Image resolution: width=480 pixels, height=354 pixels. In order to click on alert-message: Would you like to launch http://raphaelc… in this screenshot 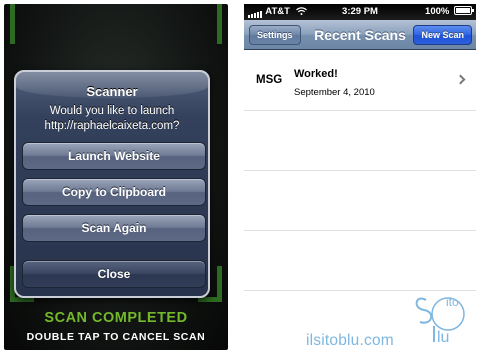, I will do `click(112, 118)`.